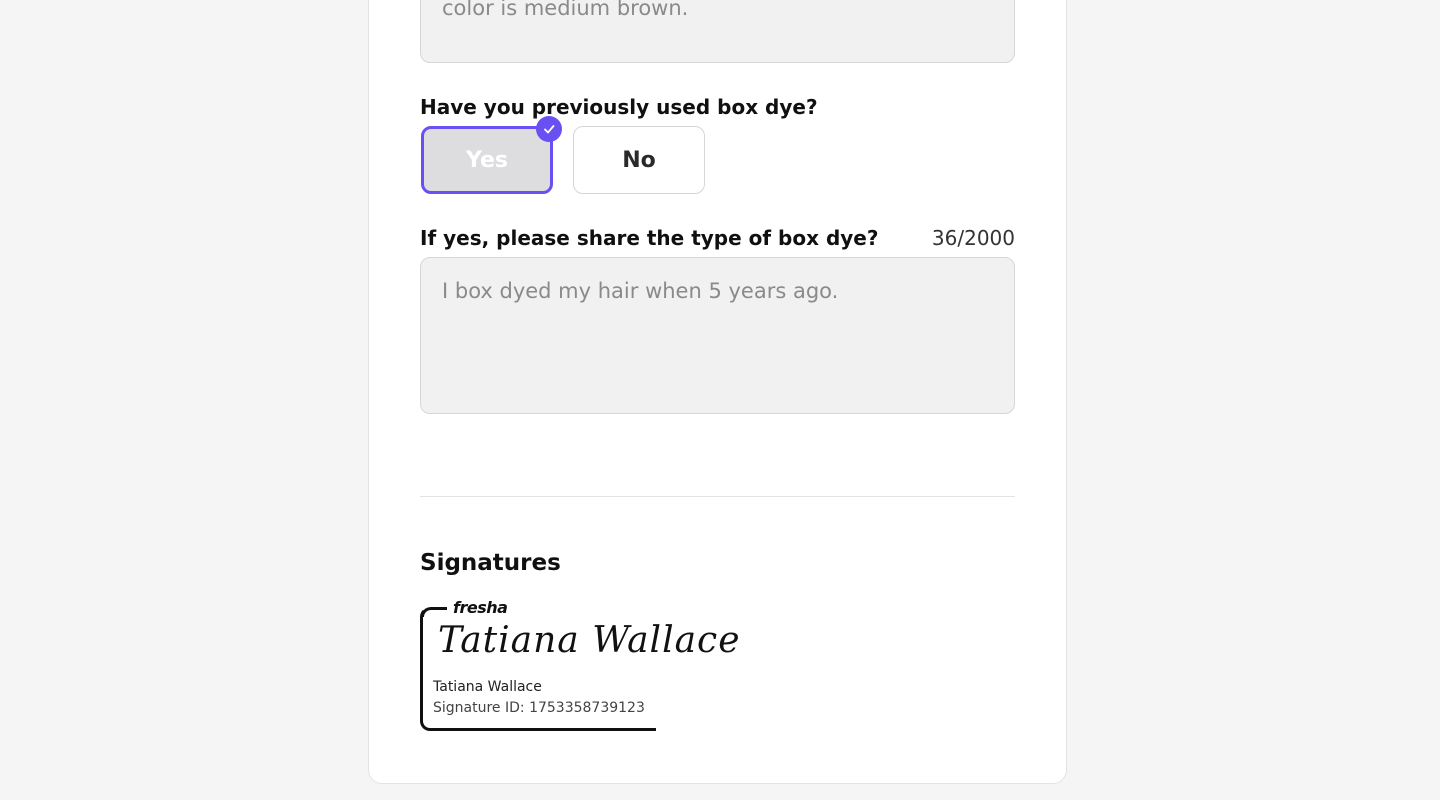  I want to click on character-counter: 36/2000, so click(973, 238).